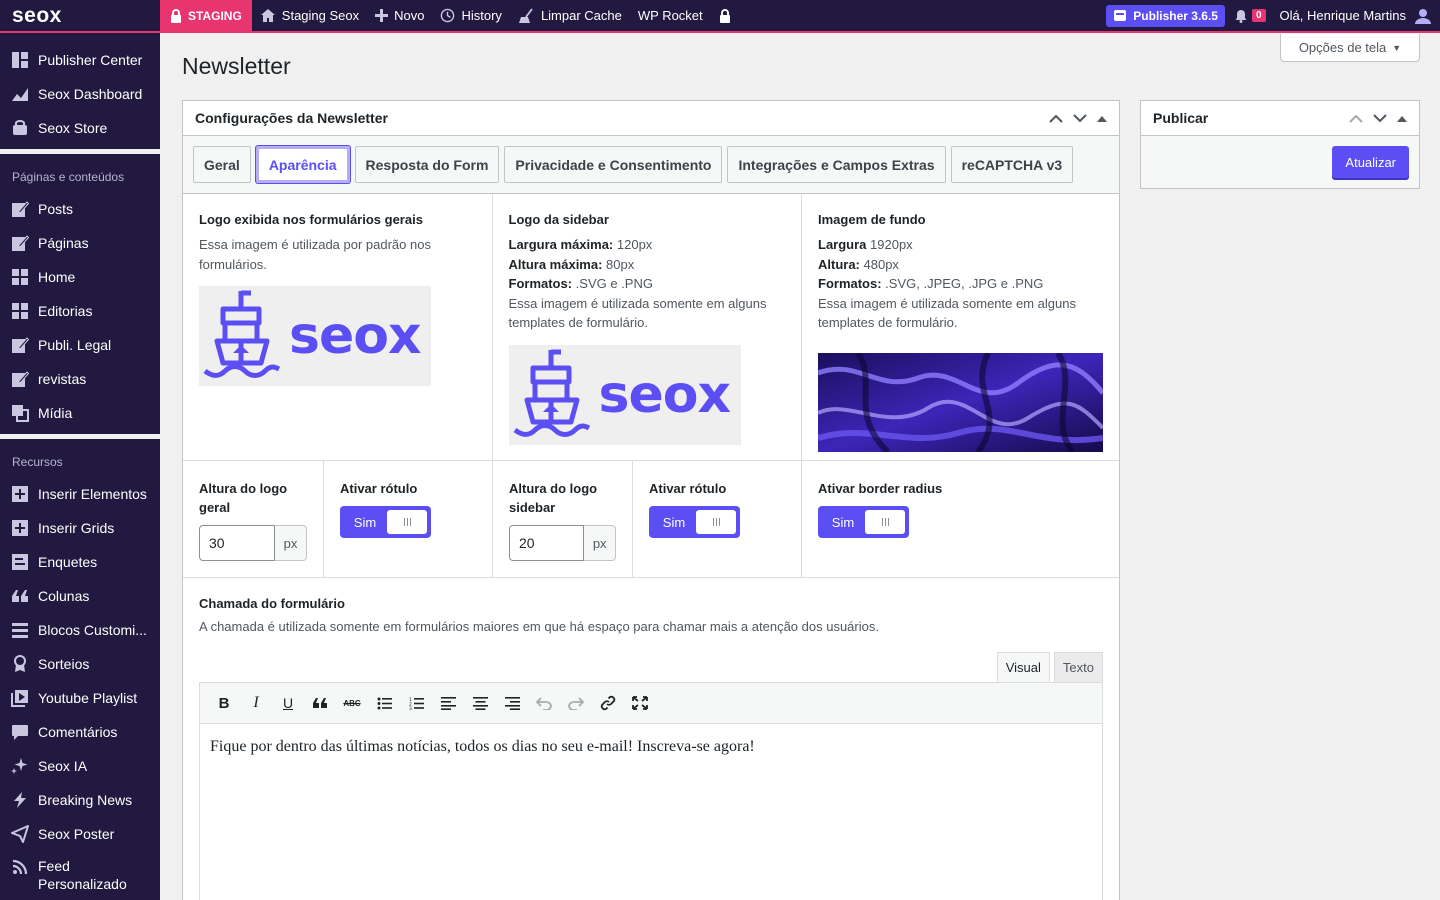 The height and width of the screenshot is (900, 1440). Describe the element at coordinates (427, 164) in the screenshot. I see `tab-resposta-form: Resposta do Form` at that location.